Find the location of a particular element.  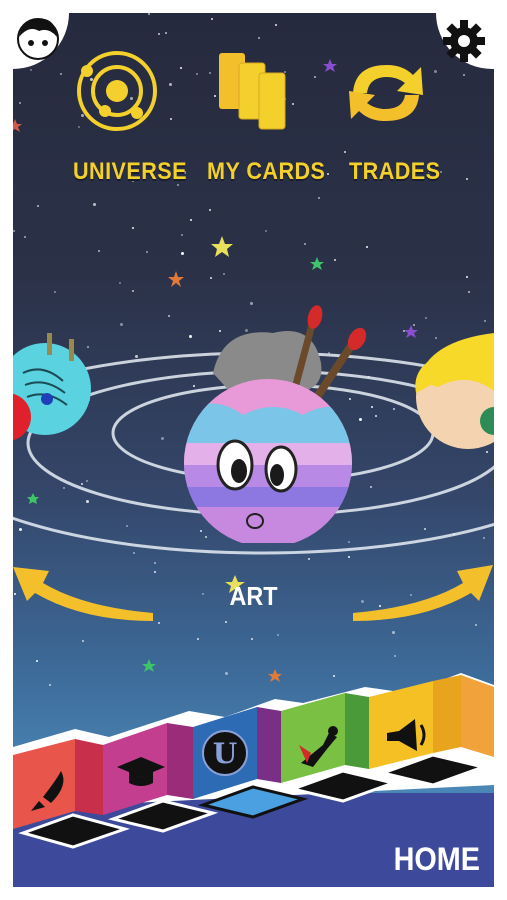

music-planet is located at coordinates (58, 403).